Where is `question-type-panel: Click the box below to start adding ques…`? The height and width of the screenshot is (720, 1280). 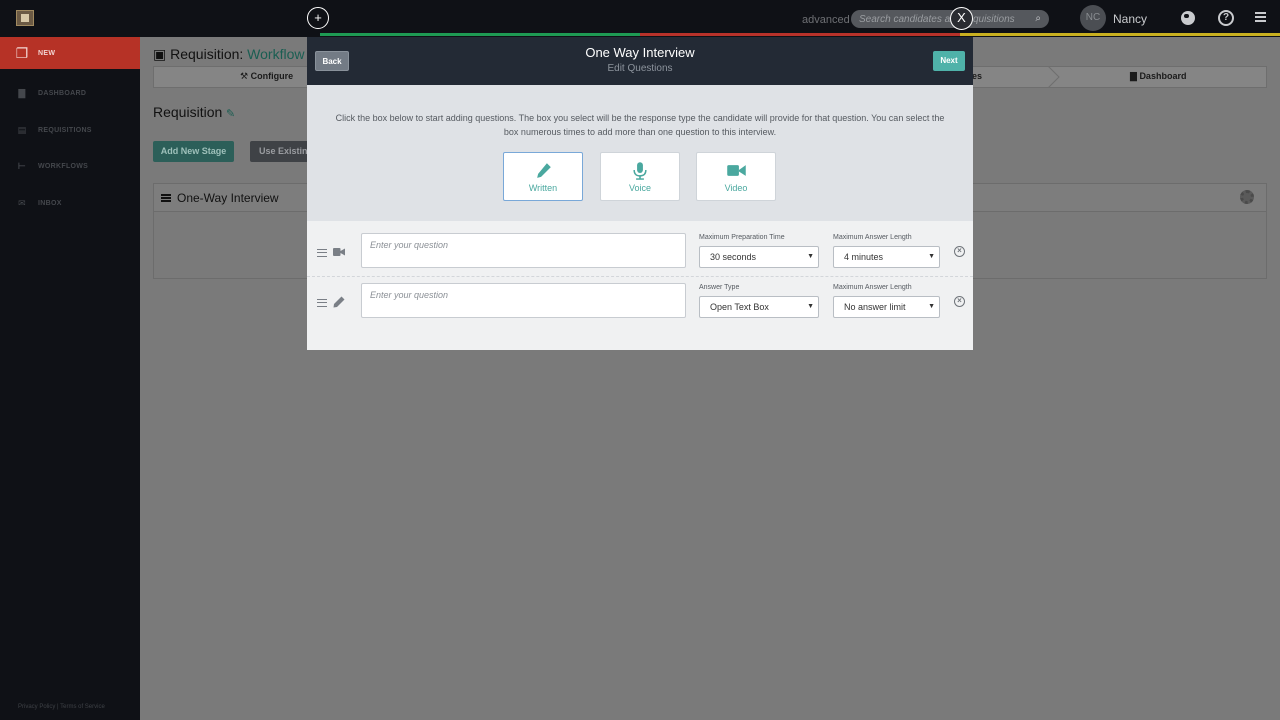 question-type-panel: Click the box below to start adding ques… is located at coordinates (640, 153).